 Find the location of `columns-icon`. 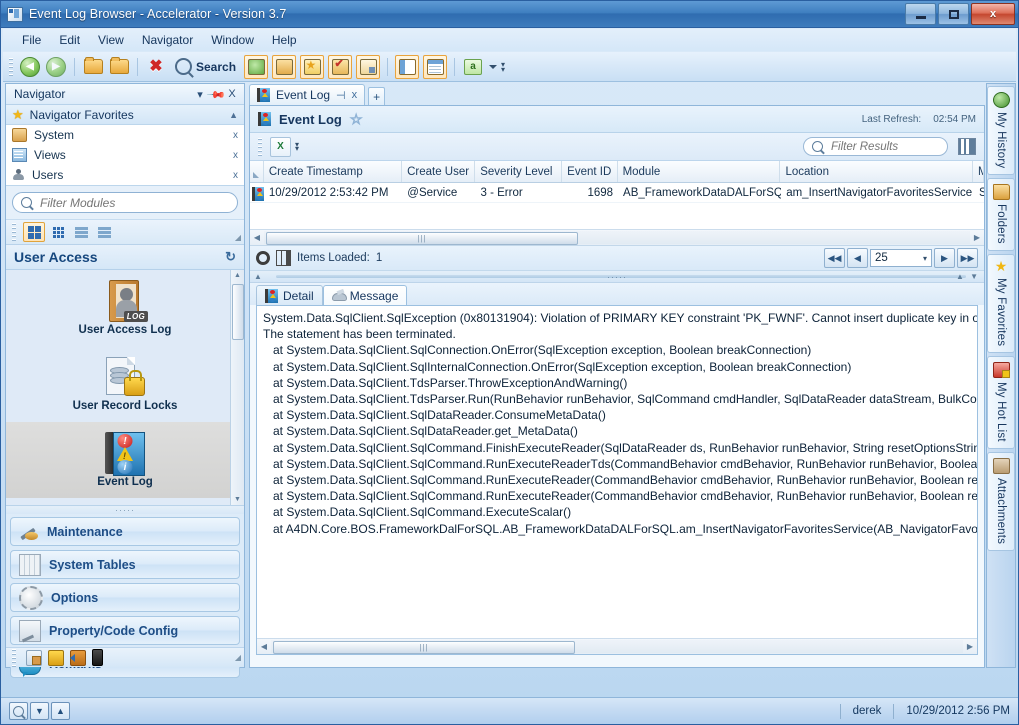

columns-icon is located at coordinates (283, 258).